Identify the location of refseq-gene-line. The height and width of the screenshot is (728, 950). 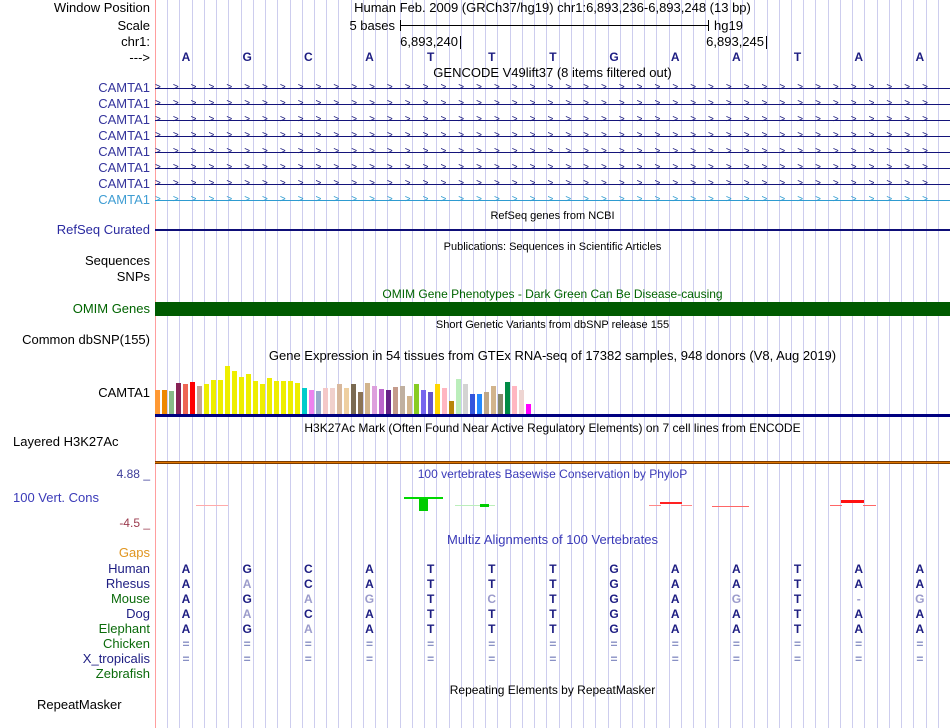
(552, 230).